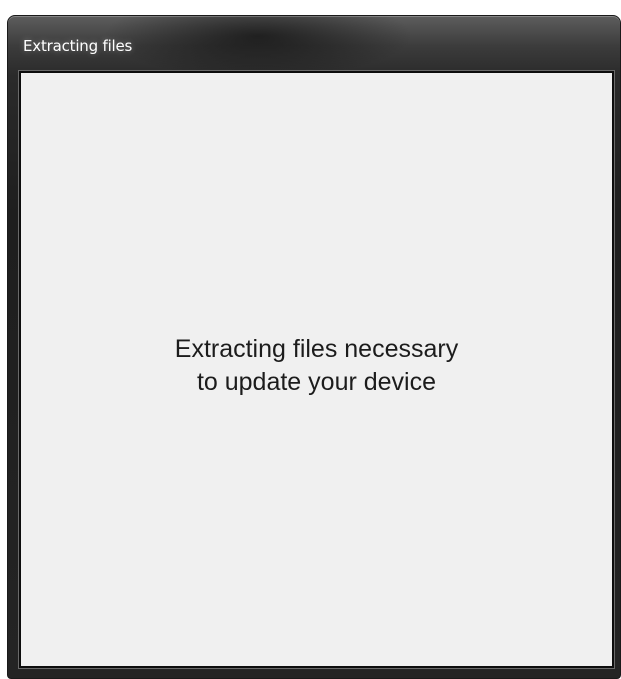 The image size is (621, 679). What do you see at coordinates (314, 44) in the screenshot?
I see `window-titlebar: Extracting files` at bounding box center [314, 44].